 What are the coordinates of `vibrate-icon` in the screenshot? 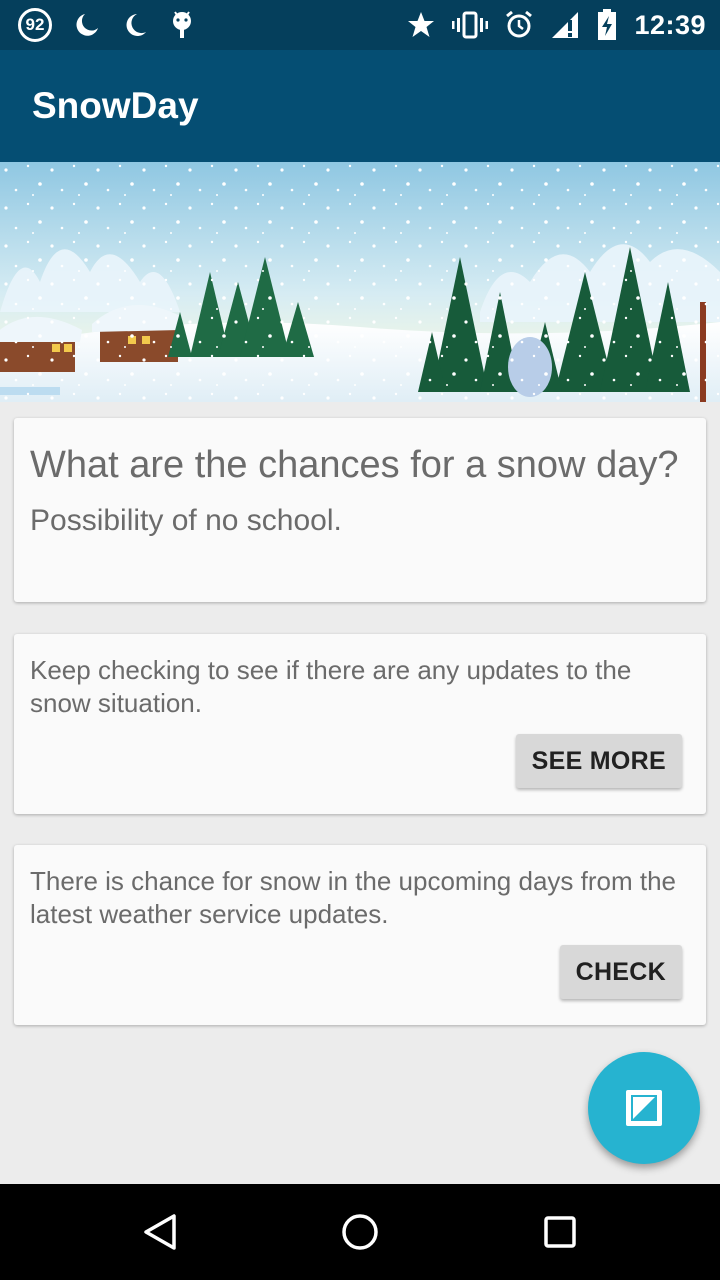 It's located at (470, 25).